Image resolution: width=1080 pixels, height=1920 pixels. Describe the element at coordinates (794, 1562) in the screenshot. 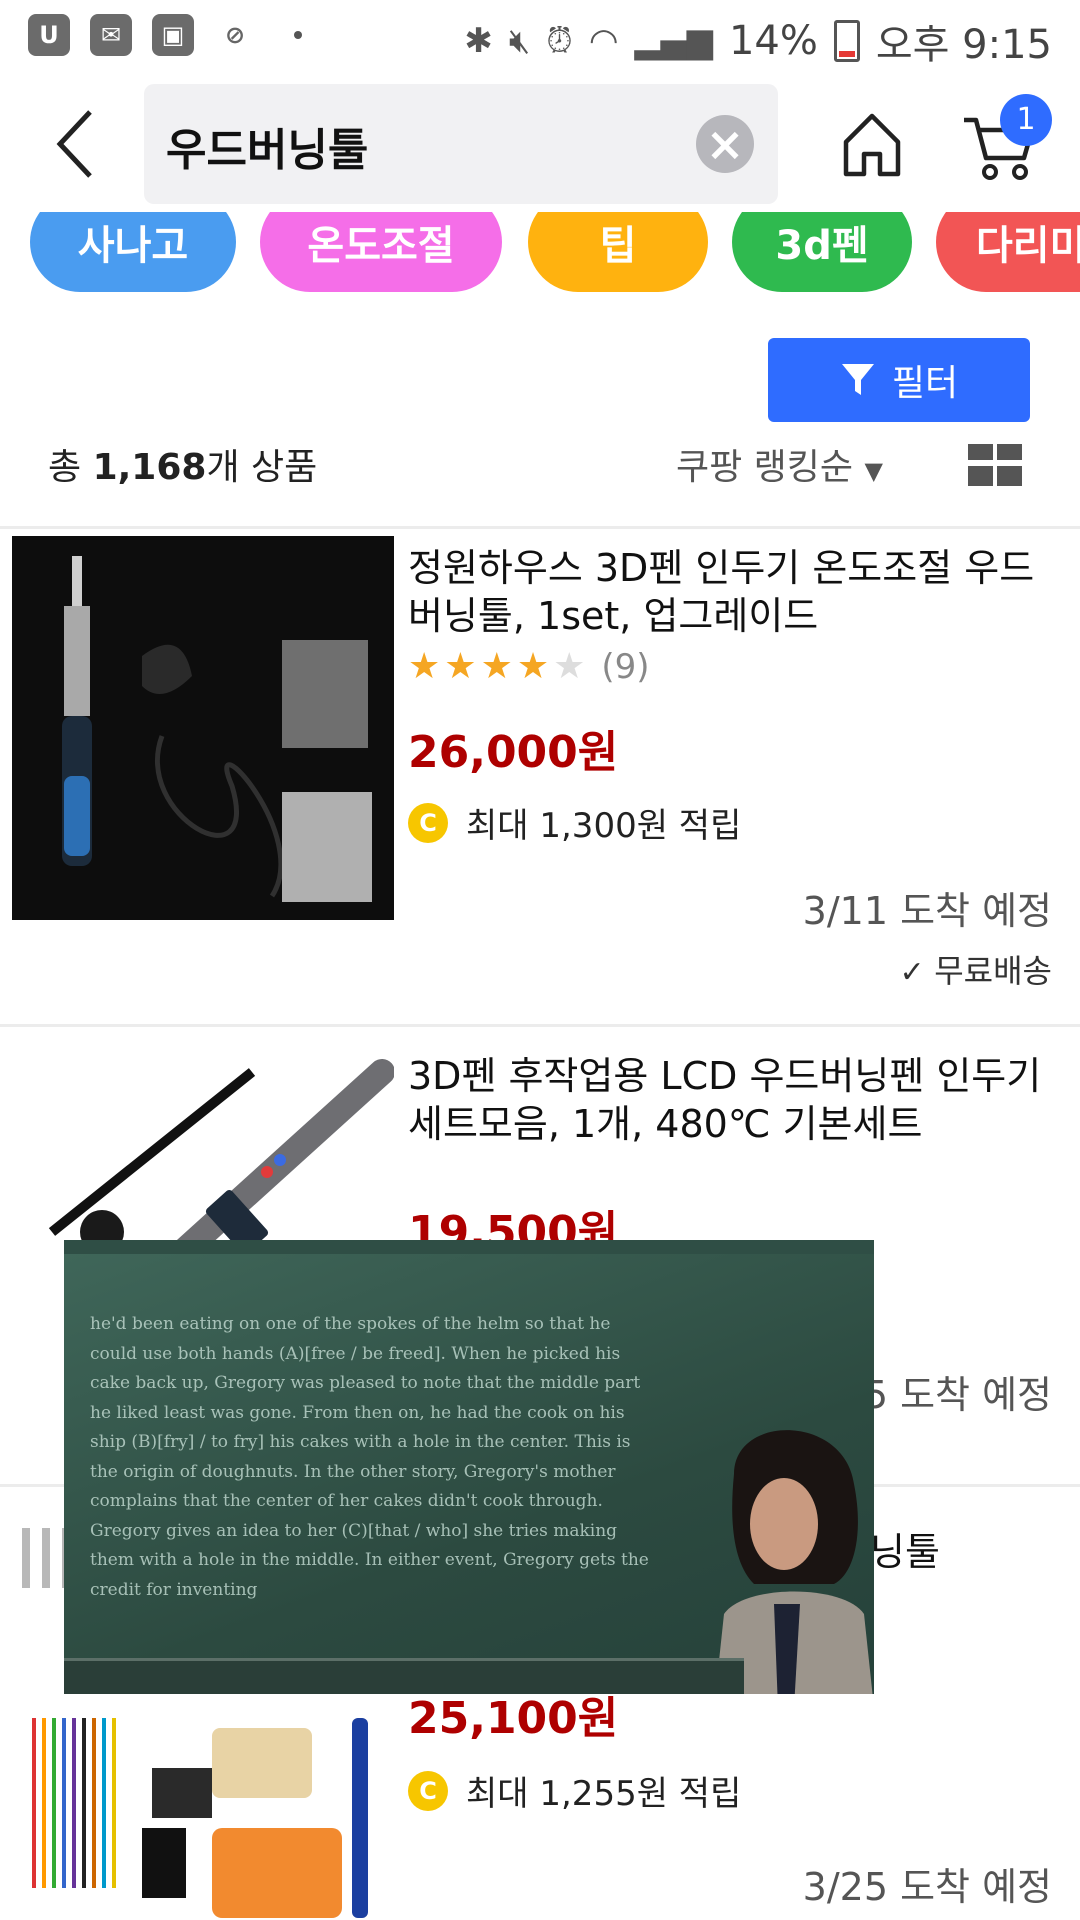

I see `teacher-figure` at that location.